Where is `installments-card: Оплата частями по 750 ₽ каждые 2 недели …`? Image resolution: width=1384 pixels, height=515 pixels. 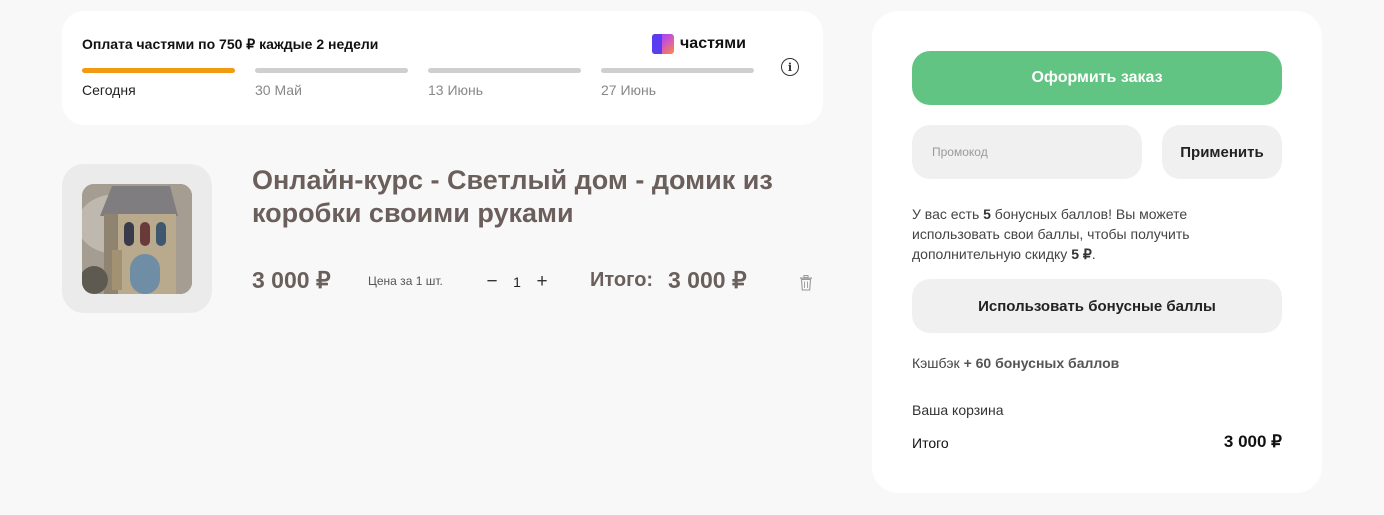 installments-card: Оплата частями по 750 ₽ каждые 2 недели … is located at coordinates (442, 68).